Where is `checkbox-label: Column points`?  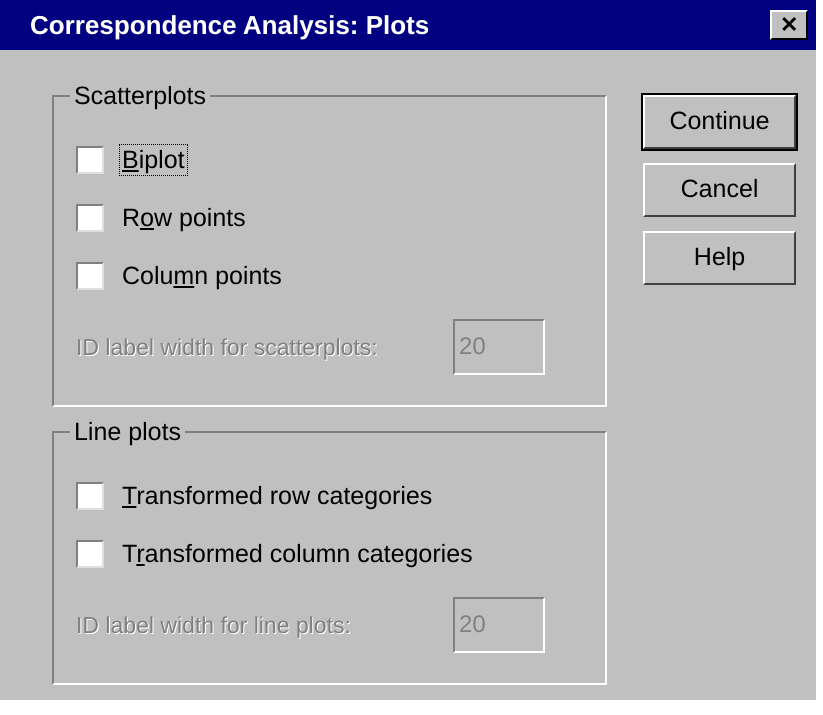 checkbox-label: Column points is located at coordinates (202, 276).